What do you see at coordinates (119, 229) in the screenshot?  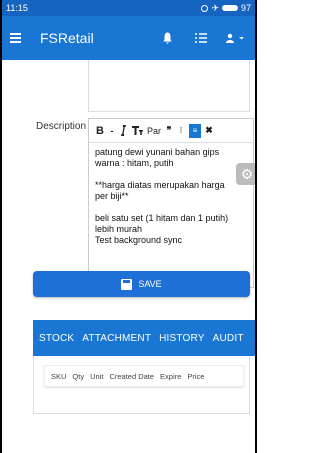 I see `editor-line: lebih murah` at bounding box center [119, 229].